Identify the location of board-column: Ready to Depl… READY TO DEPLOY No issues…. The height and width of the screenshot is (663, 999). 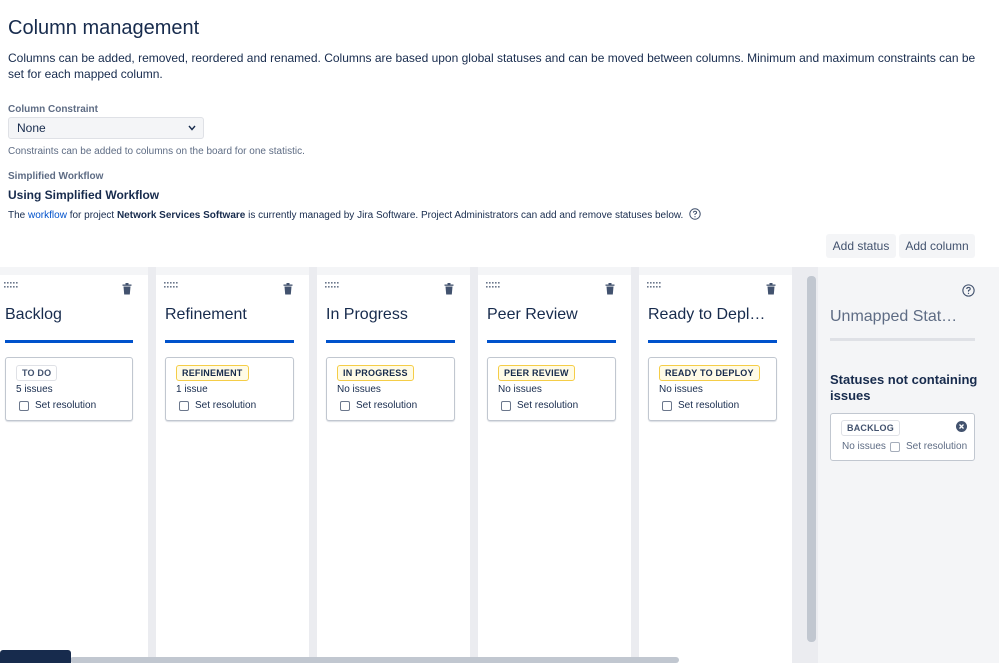
(715, 469).